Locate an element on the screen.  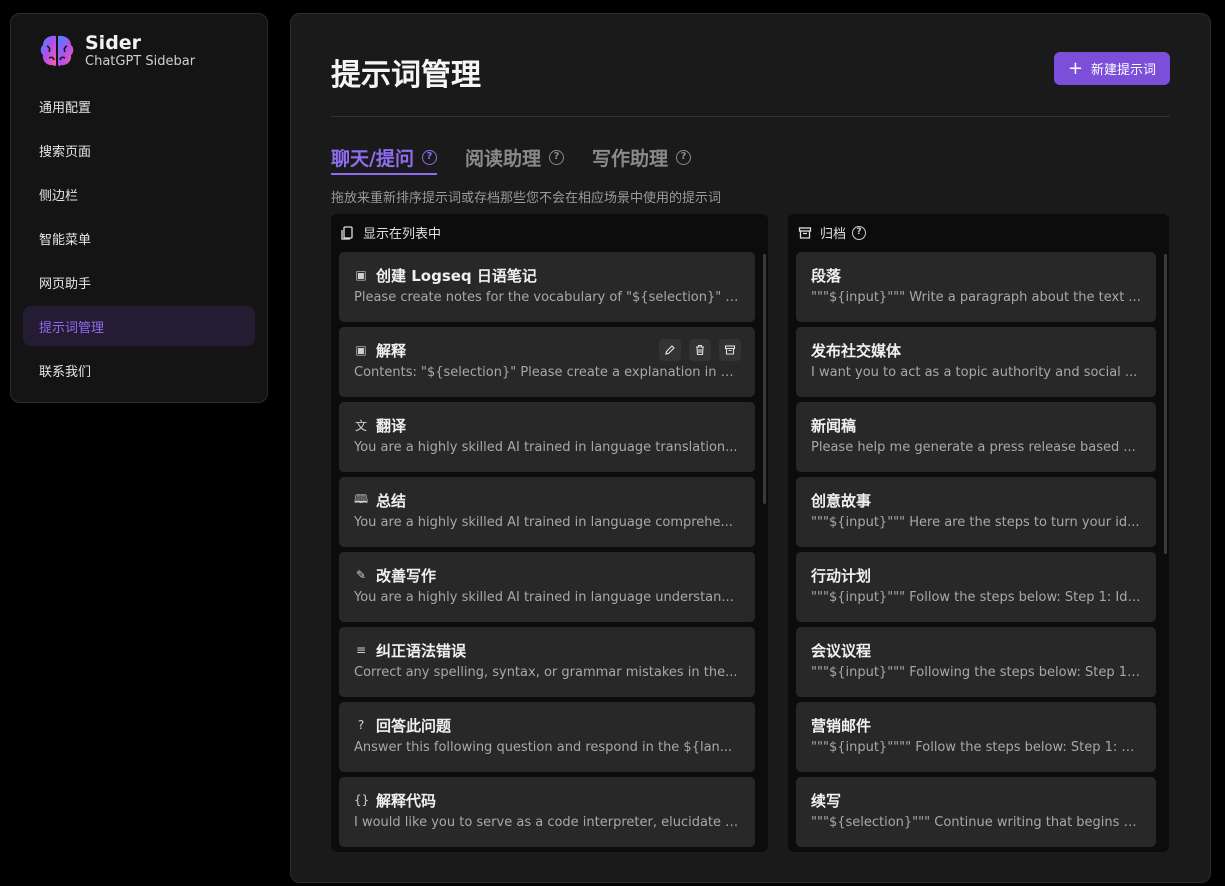
prompt-title: 发布社交媒体 is located at coordinates (856, 350).